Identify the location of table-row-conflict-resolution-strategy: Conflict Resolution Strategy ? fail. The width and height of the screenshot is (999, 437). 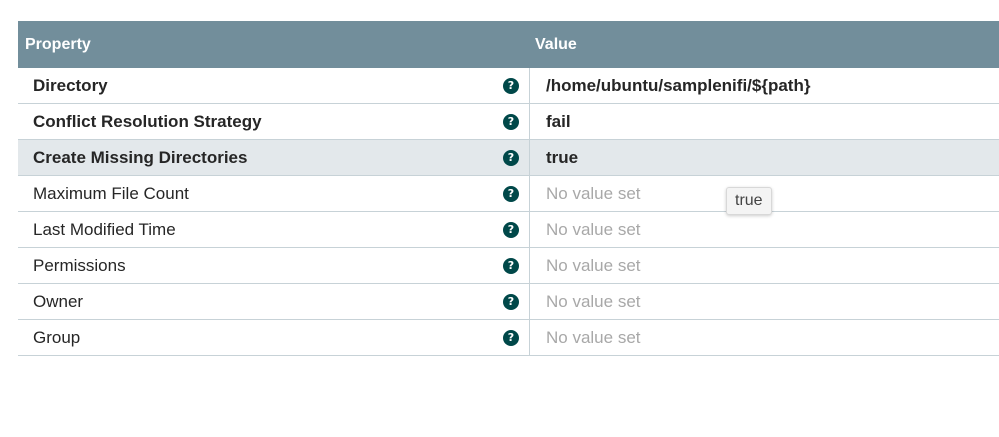
(508, 122).